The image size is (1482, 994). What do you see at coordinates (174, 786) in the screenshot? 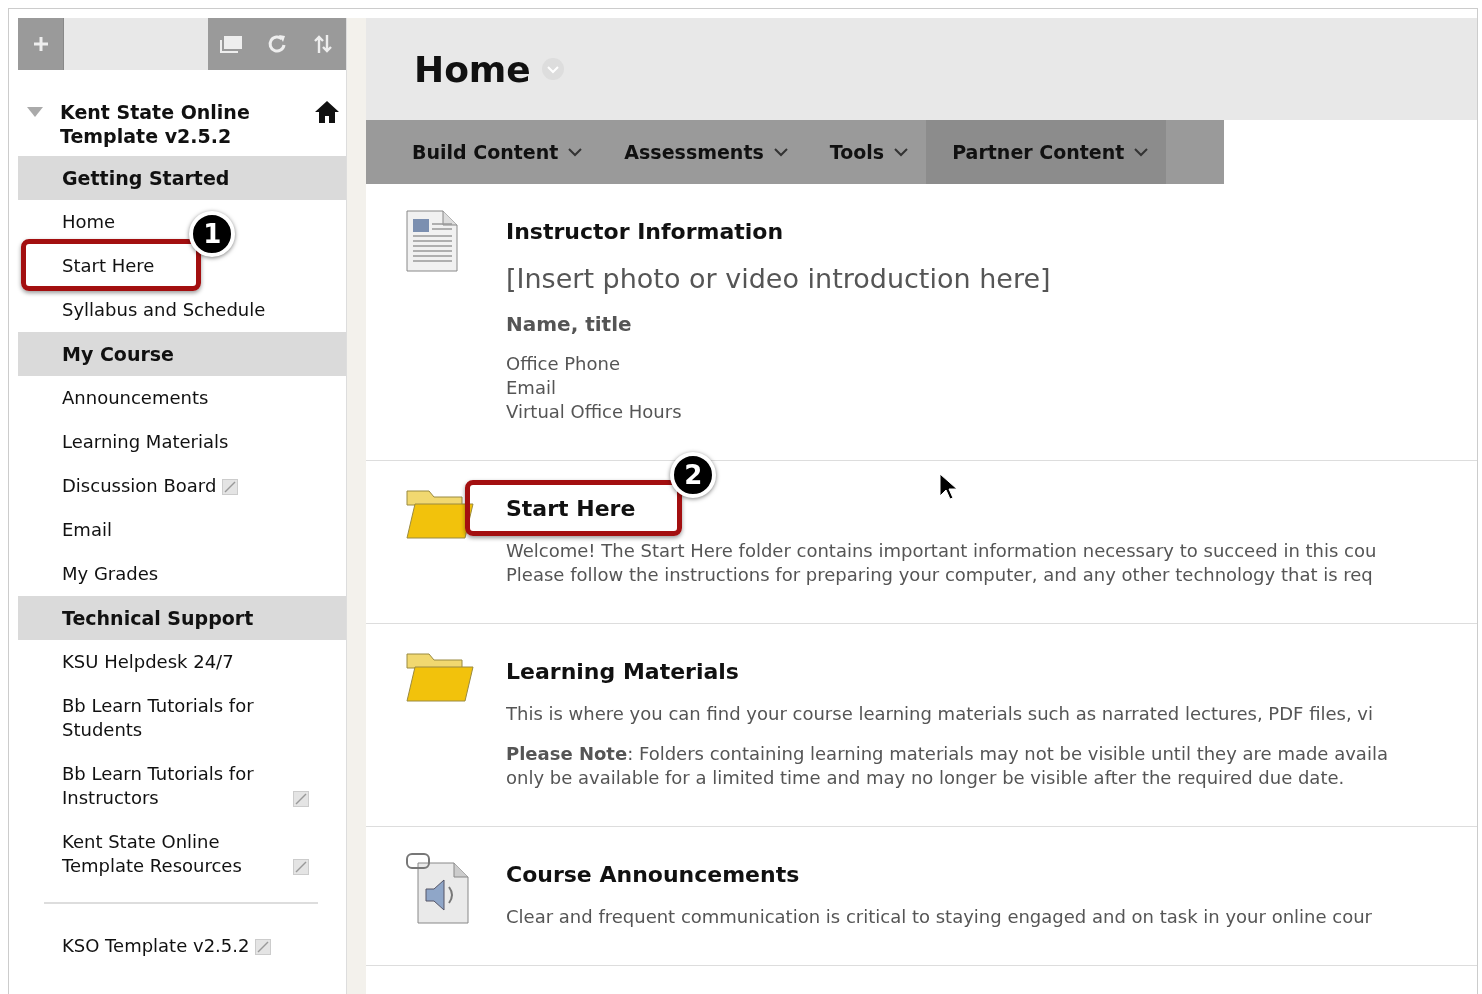
I see `menu-link: Bb Learn Tutorials for Instructors` at bounding box center [174, 786].